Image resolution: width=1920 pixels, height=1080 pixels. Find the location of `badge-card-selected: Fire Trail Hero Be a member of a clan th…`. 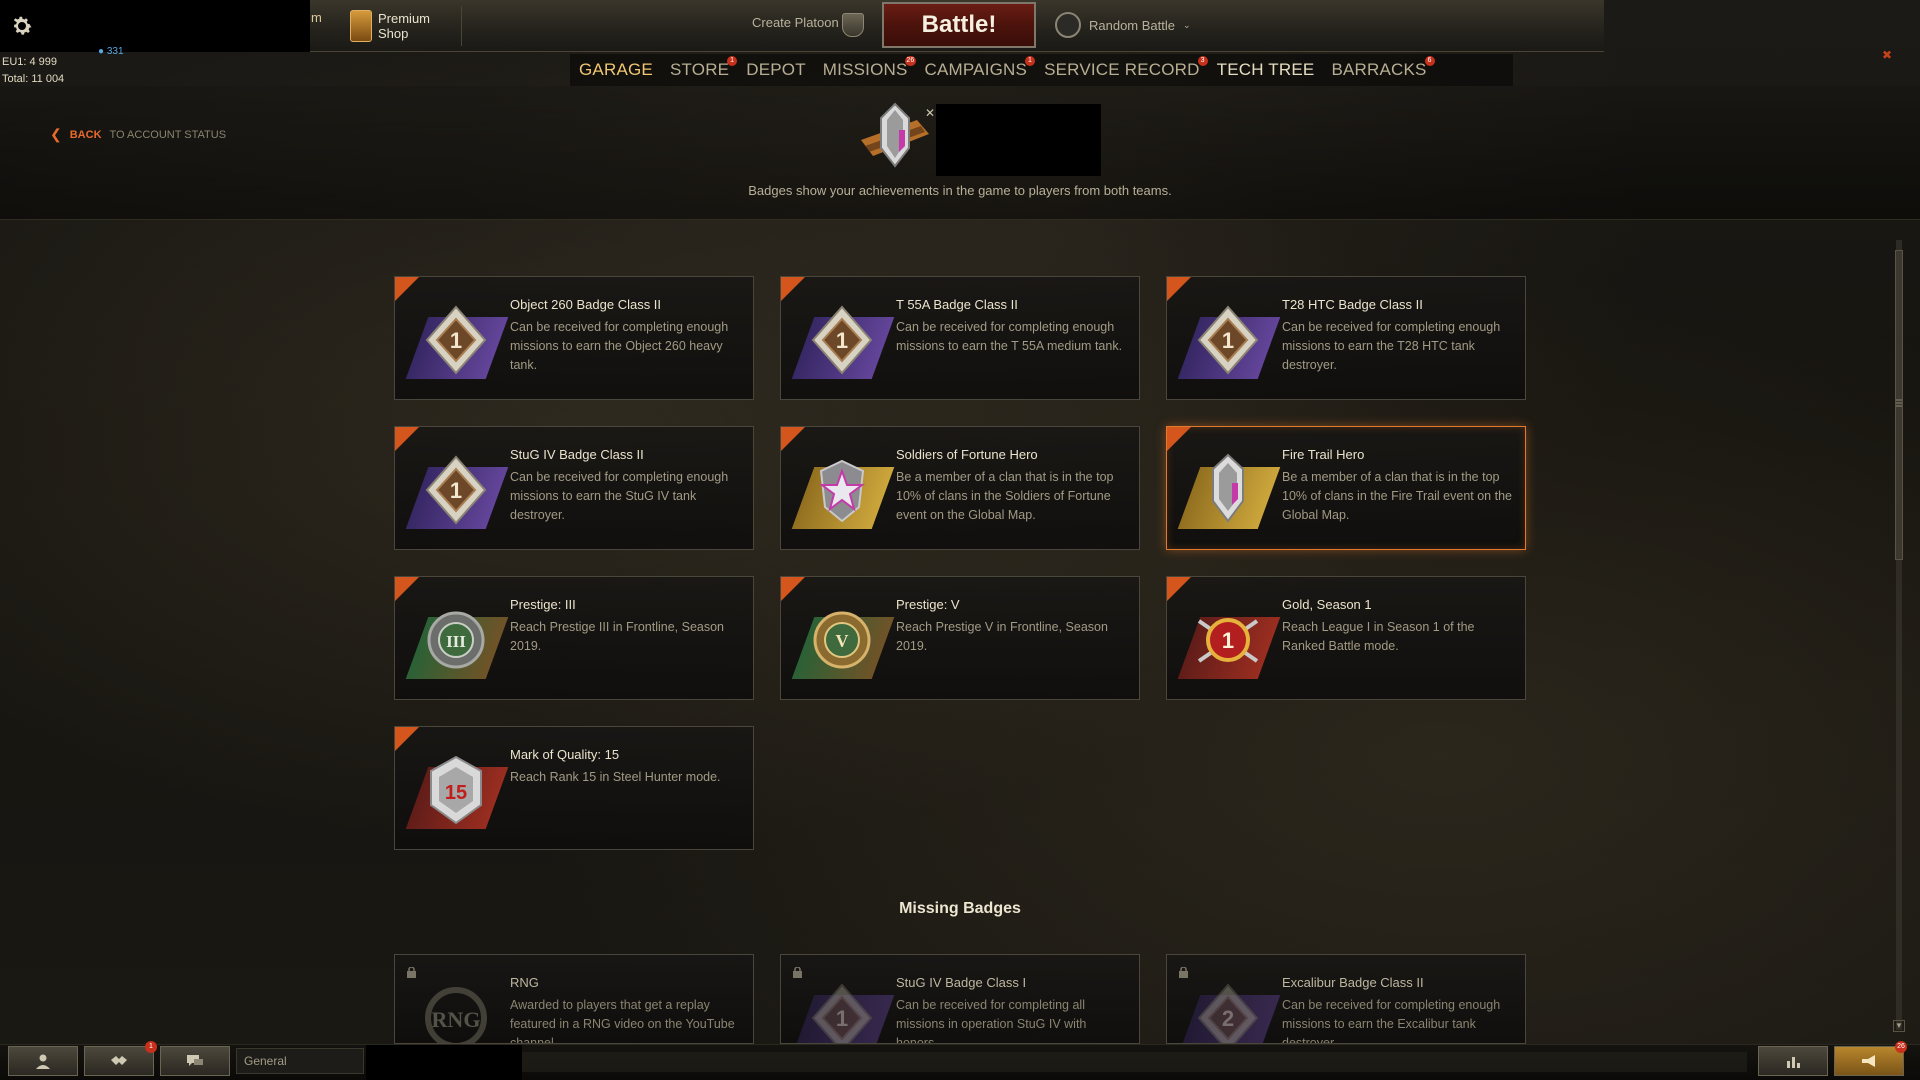

badge-card-selected: Fire Trail Hero Be a member of a clan th… is located at coordinates (1346, 488).